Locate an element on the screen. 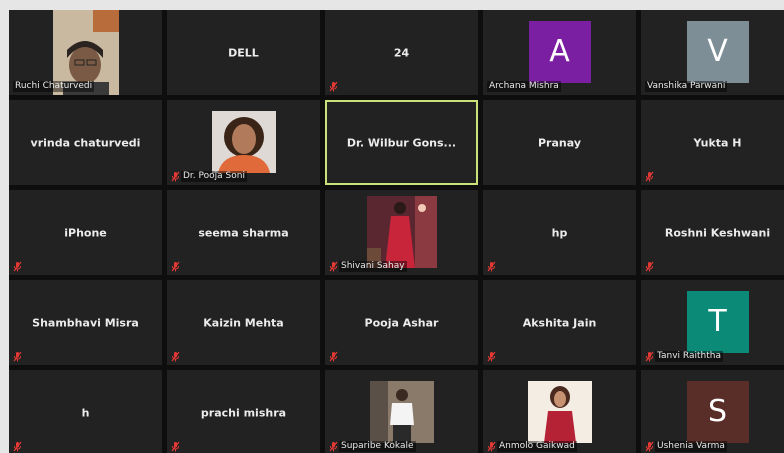  participant-tile: Dr. Pooja Soni is located at coordinates (243, 142).